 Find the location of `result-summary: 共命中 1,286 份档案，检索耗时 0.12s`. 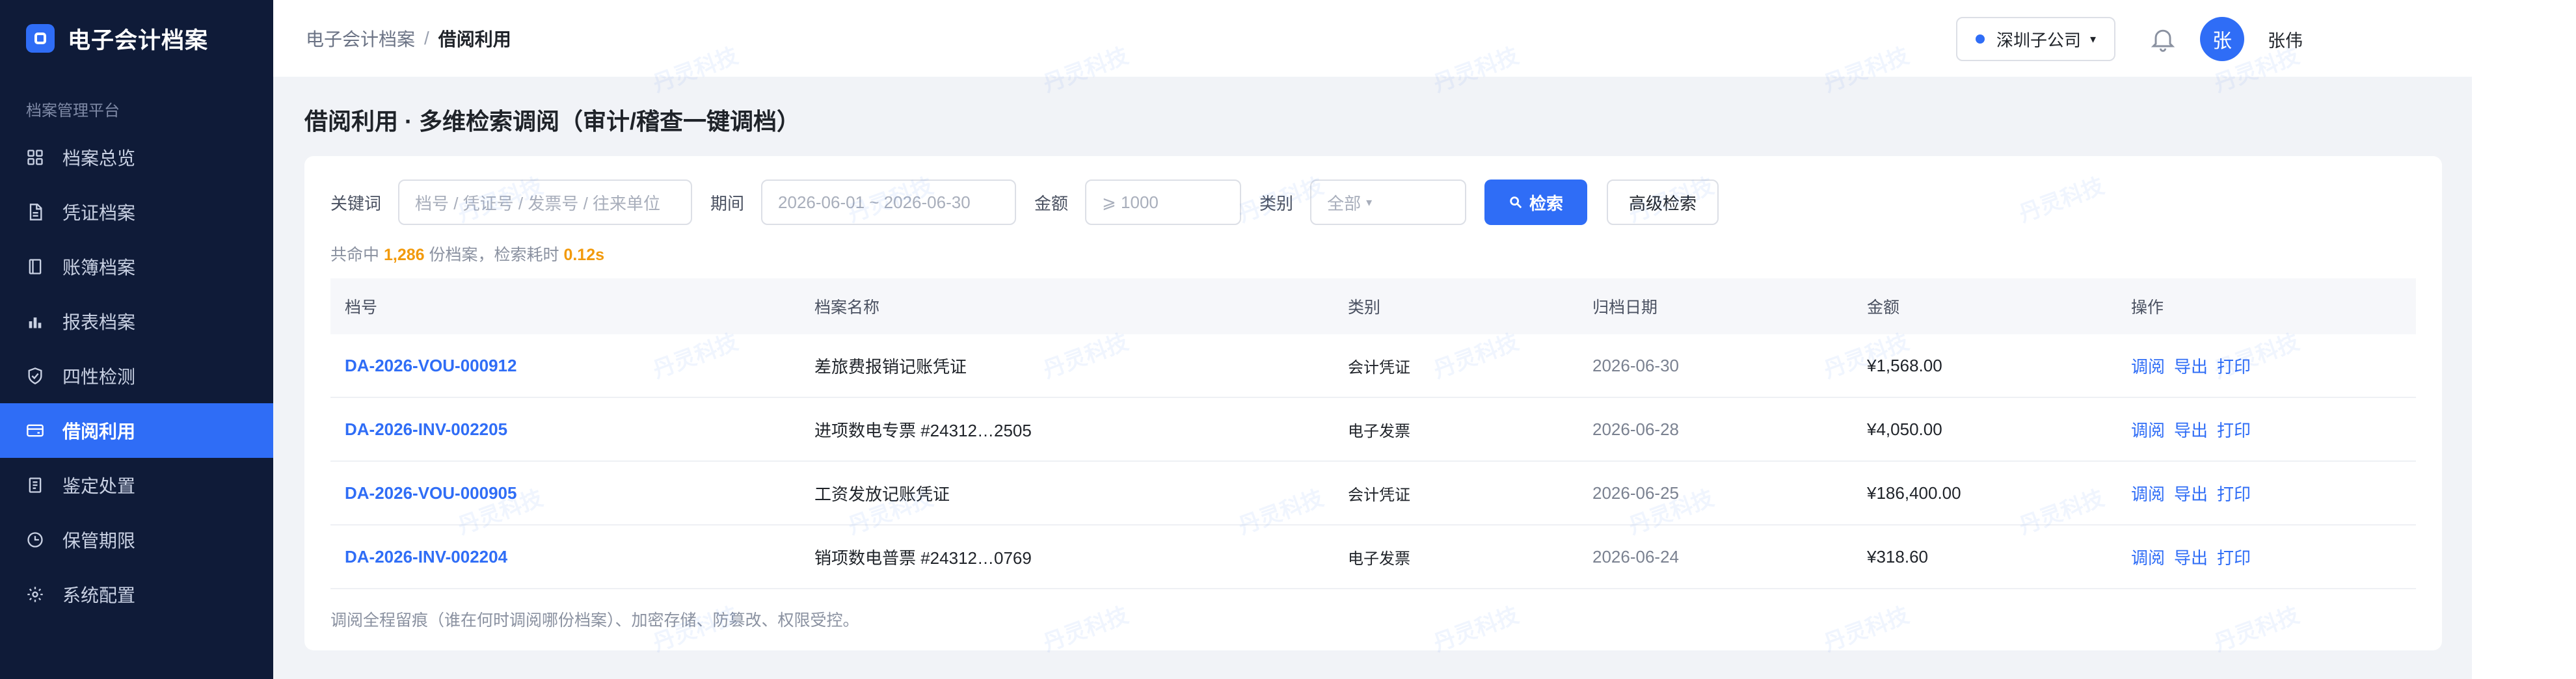

result-summary: 共命中 1,286 份档案，检索耗时 0.12s is located at coordinates (467, 254).